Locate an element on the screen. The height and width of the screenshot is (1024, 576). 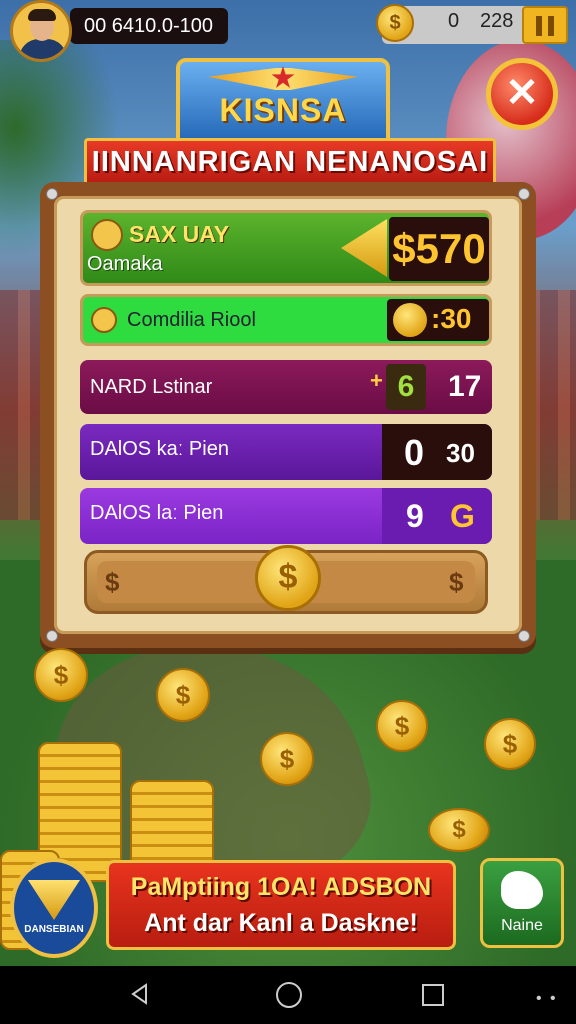
logo-text: DANSEBIAN is located at coordinates (54, 929).